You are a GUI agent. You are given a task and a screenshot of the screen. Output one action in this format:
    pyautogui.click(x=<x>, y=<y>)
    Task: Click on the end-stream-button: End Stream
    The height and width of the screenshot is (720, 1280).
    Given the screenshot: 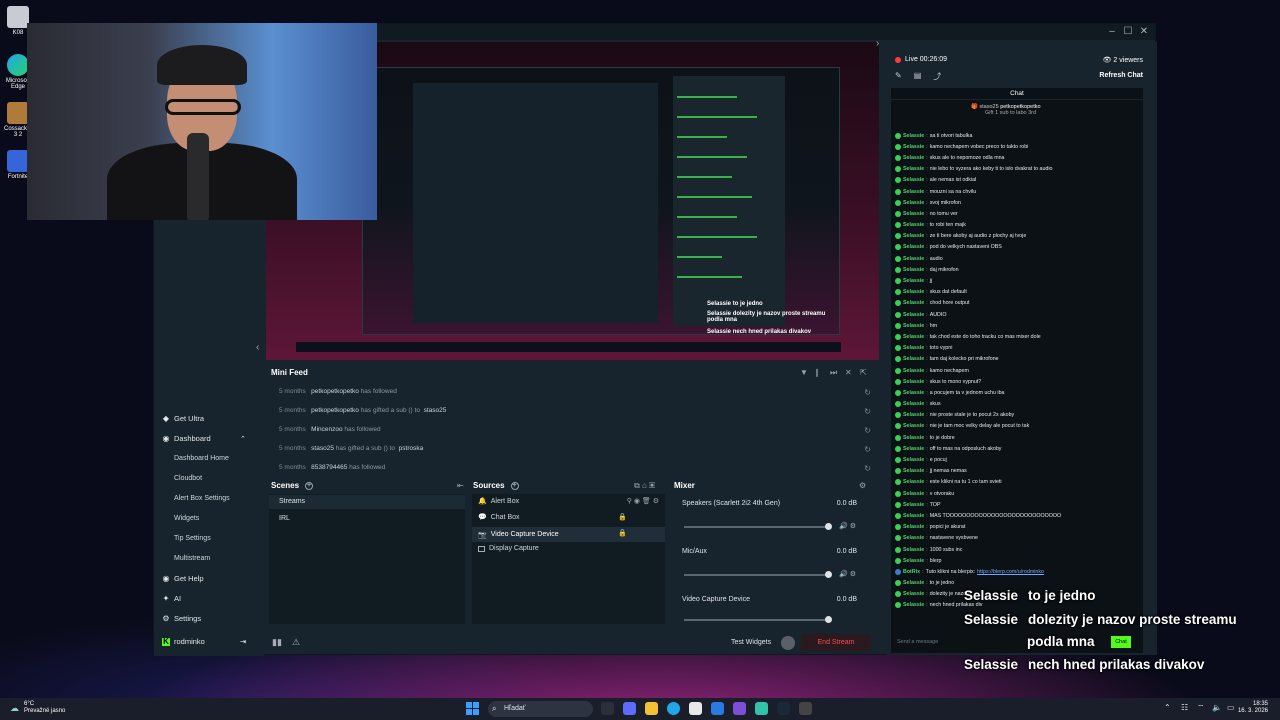 What is the action you would take?
    pyautogui.click(x=836, y=642)
    